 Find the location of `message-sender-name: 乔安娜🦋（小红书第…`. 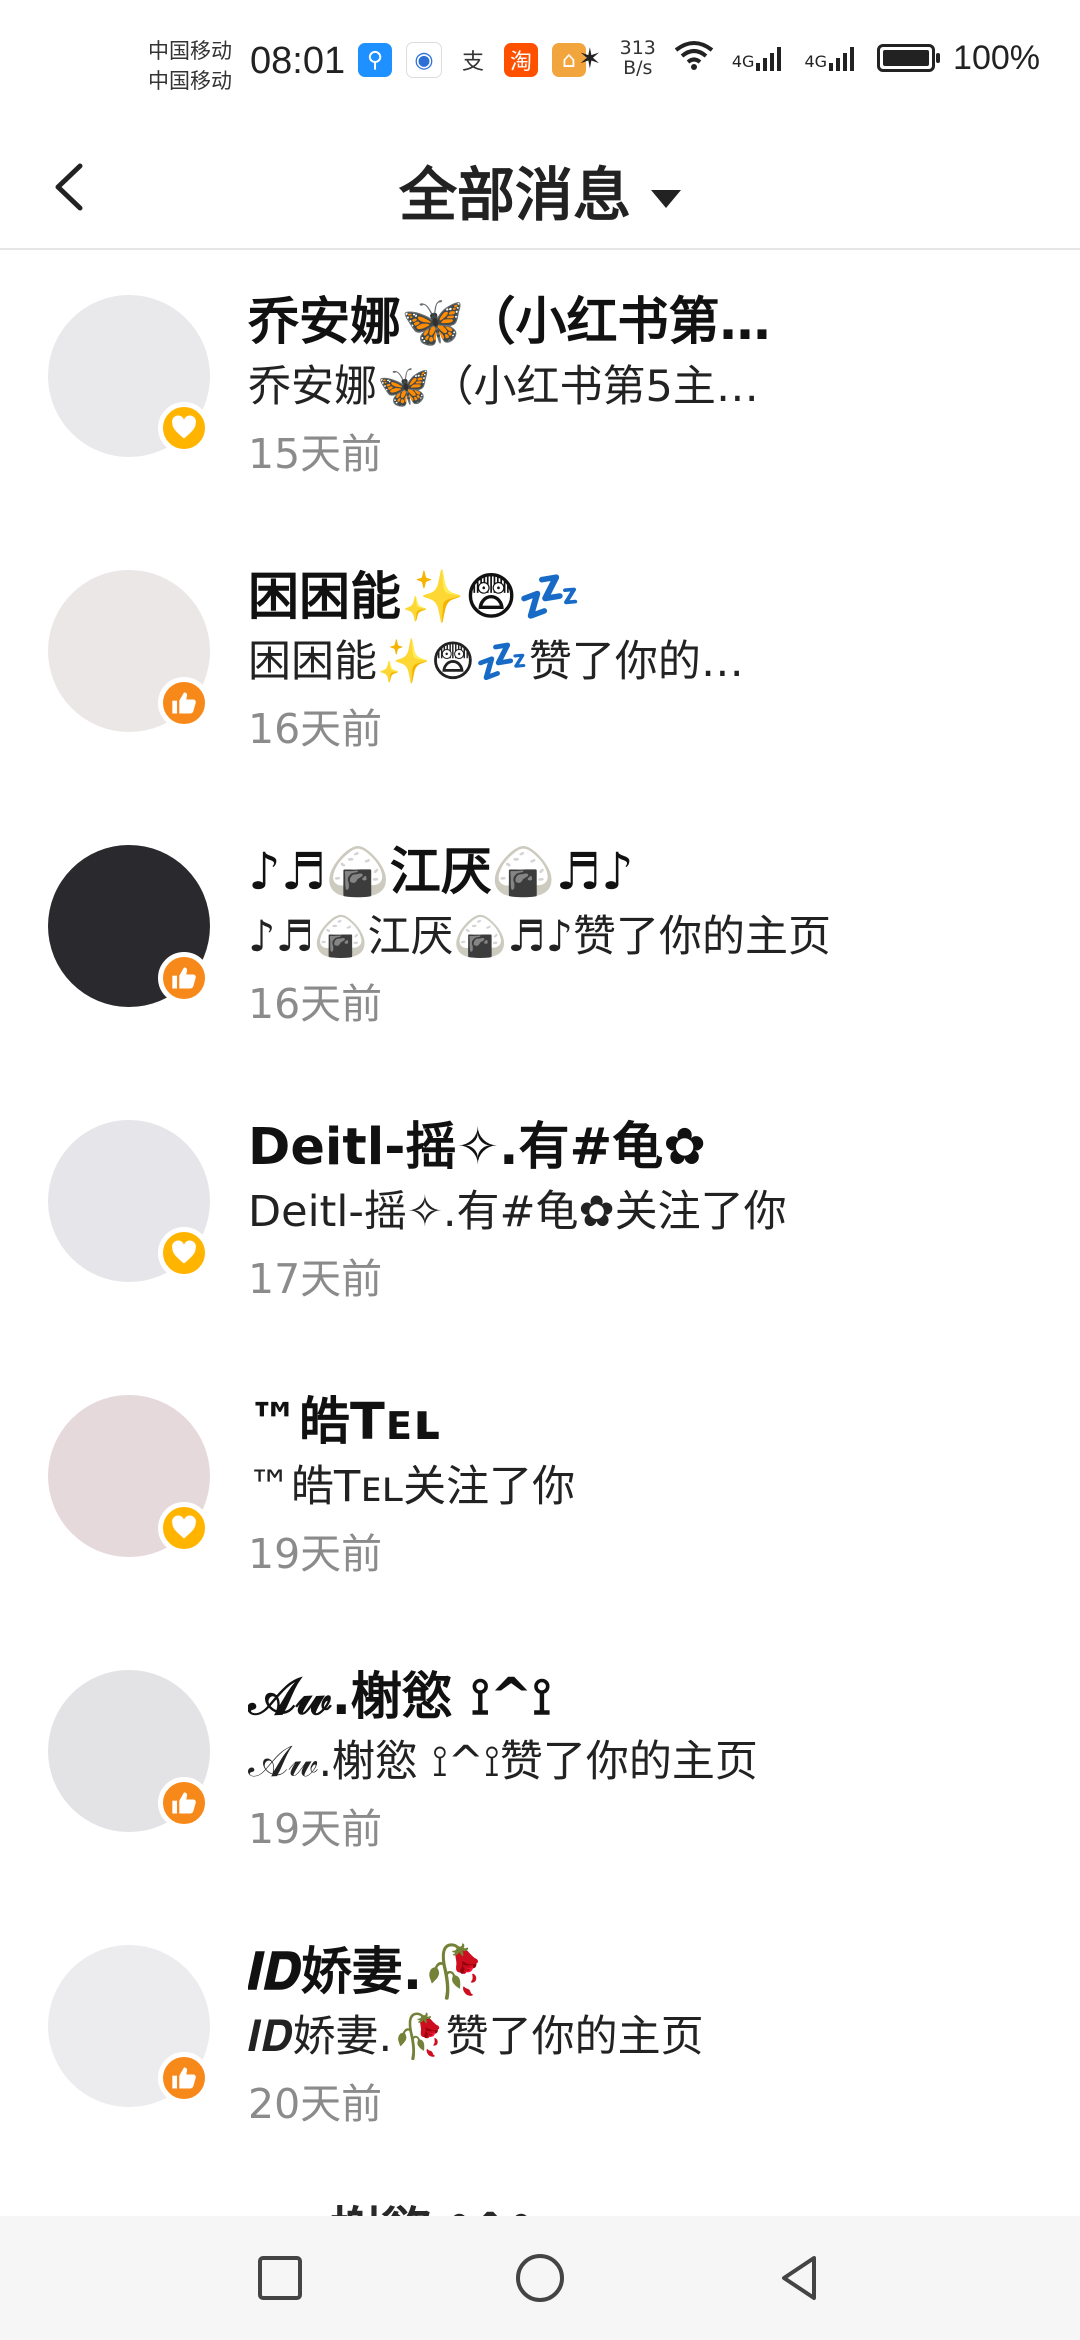

message-sender-name: 乔安娜🦋（小红书第… is located at coordinates (509, 322).